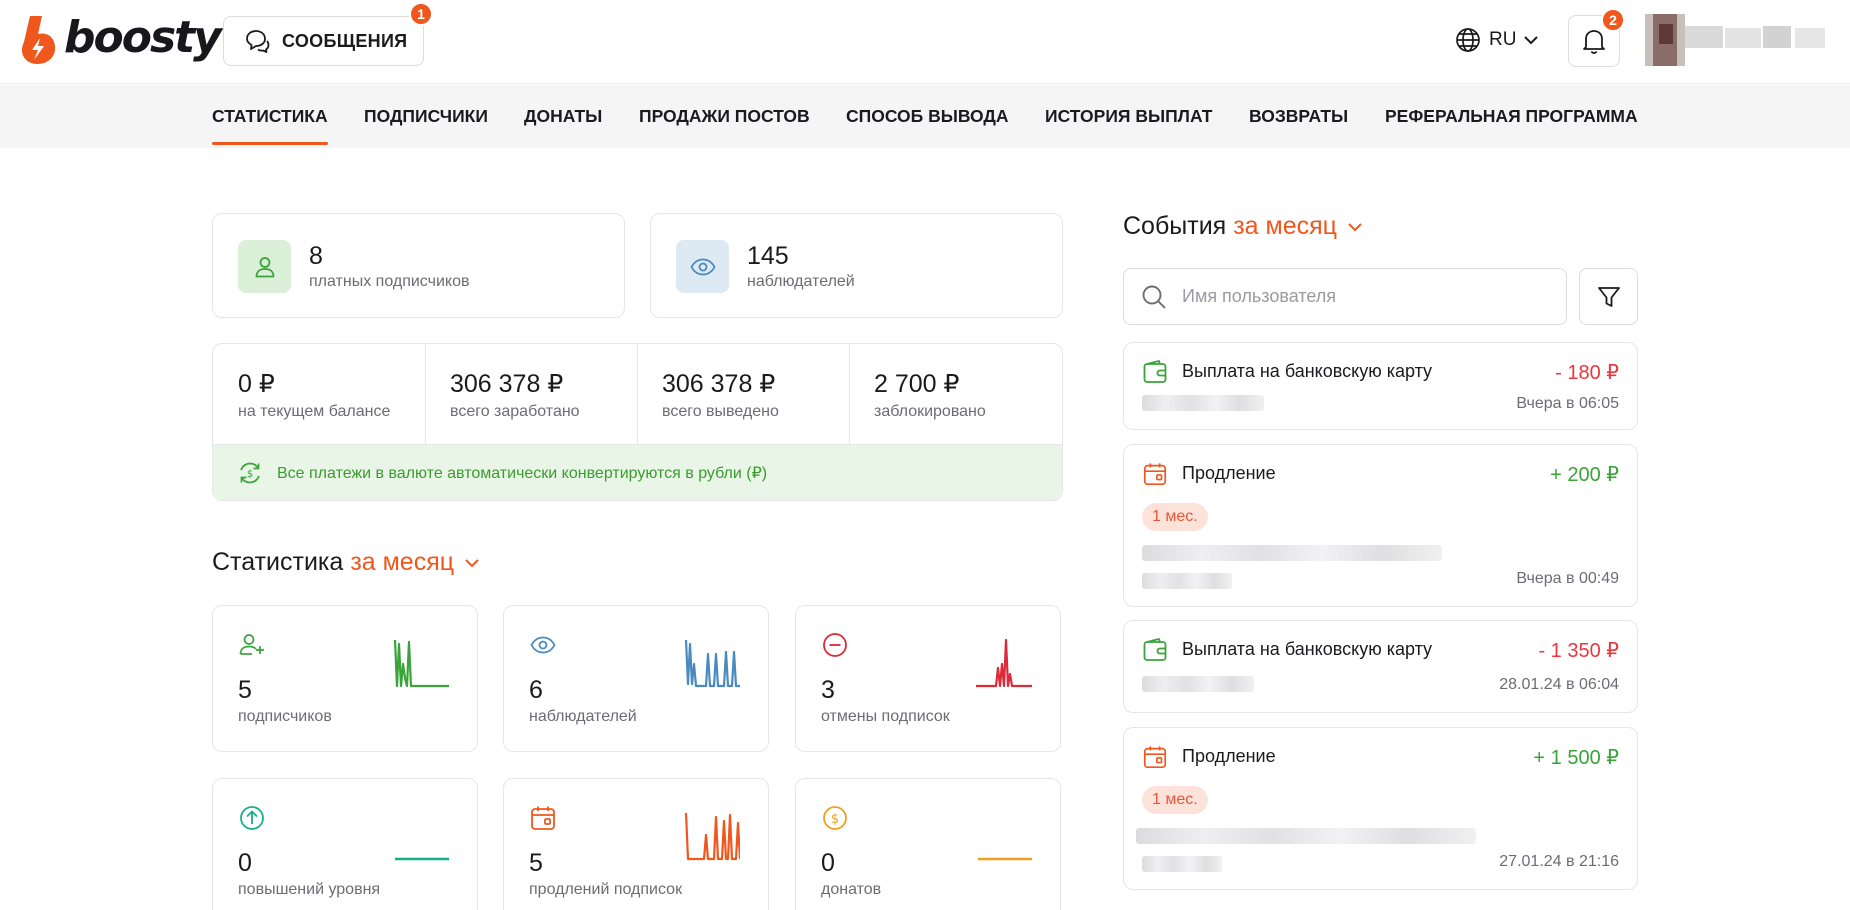  I want to click on arrow-up-circle-icon, so click(252, 818).